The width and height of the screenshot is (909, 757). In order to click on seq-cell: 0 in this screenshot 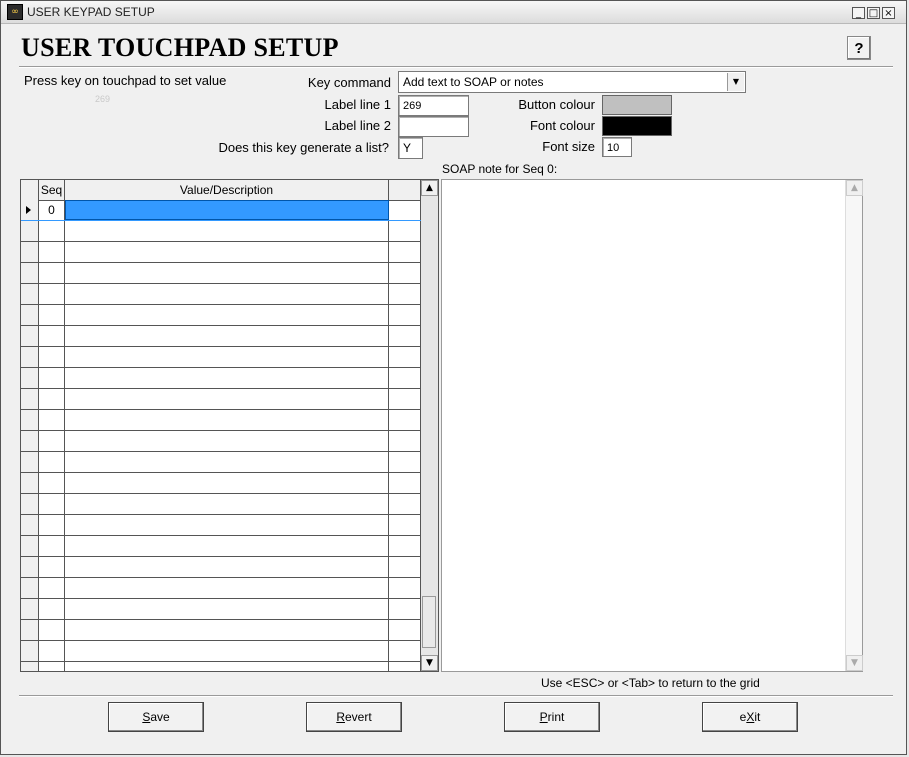, I will do `click(52, 210)`.